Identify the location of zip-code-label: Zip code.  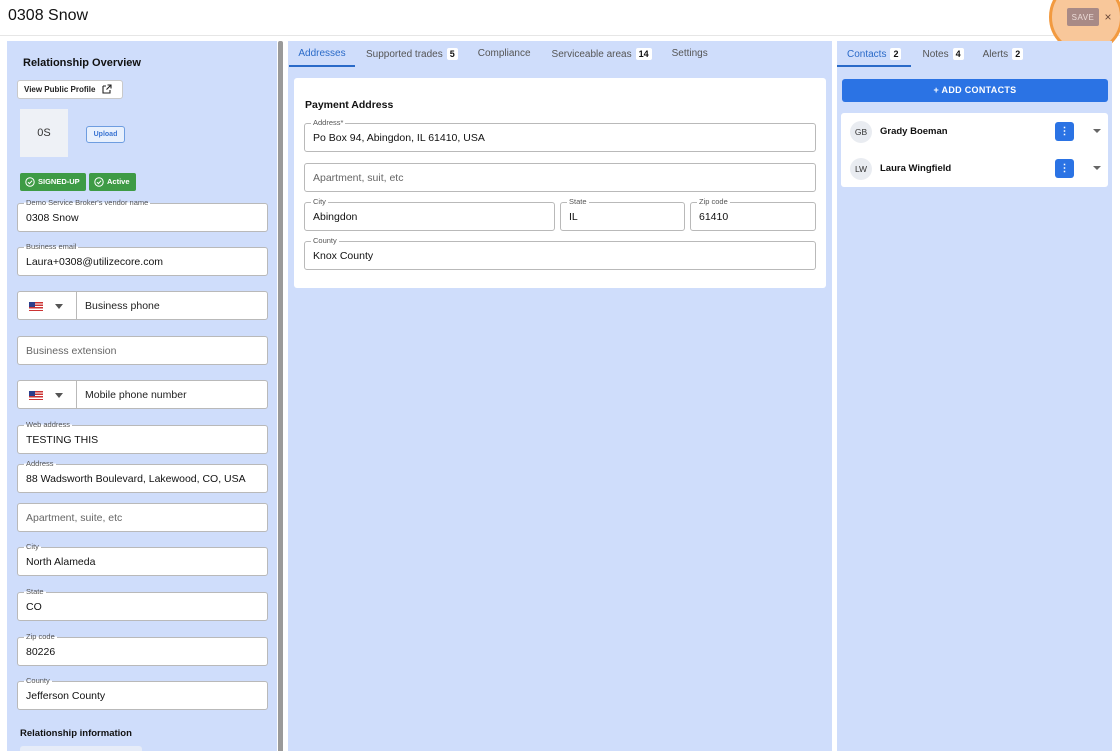
(40, 636).